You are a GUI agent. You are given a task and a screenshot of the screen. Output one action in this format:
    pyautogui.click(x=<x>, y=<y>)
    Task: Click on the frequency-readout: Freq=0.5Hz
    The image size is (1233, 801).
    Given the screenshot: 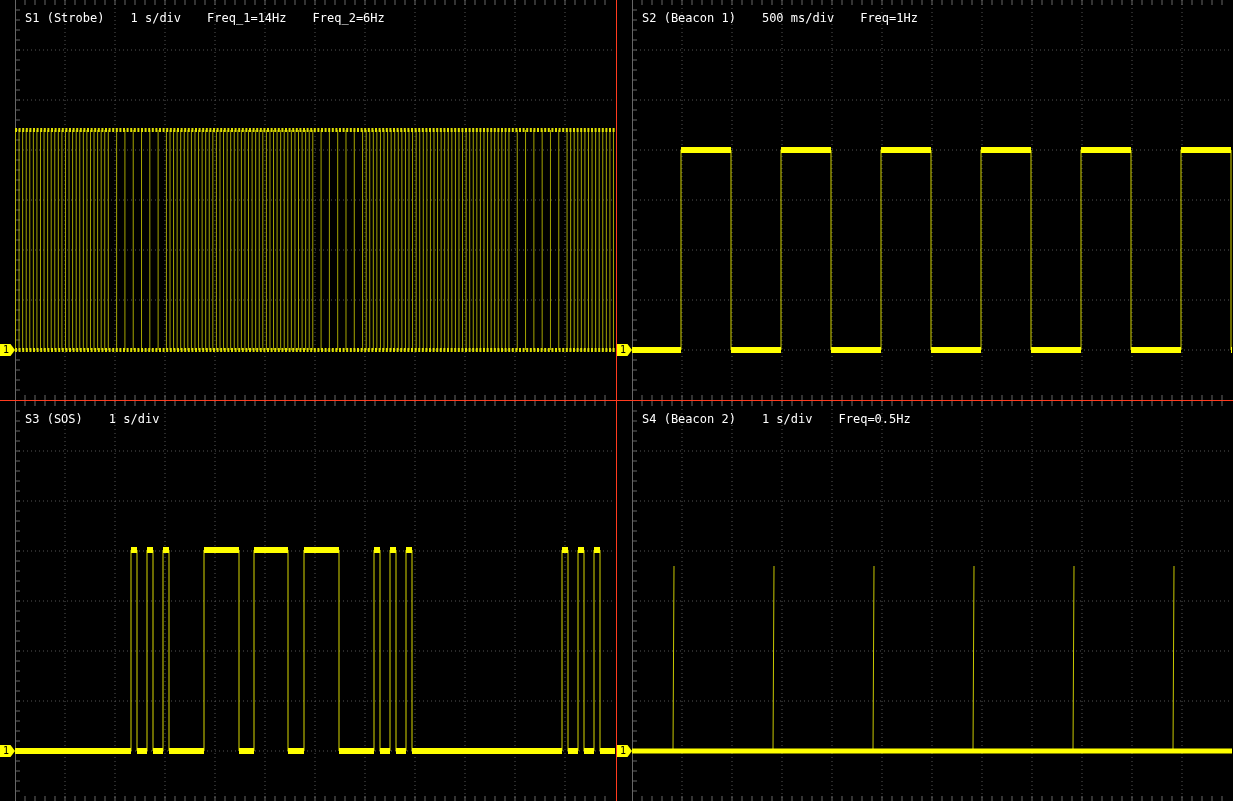 What is the action you would take?
    pyautogui.click(x=874, y=419)
    